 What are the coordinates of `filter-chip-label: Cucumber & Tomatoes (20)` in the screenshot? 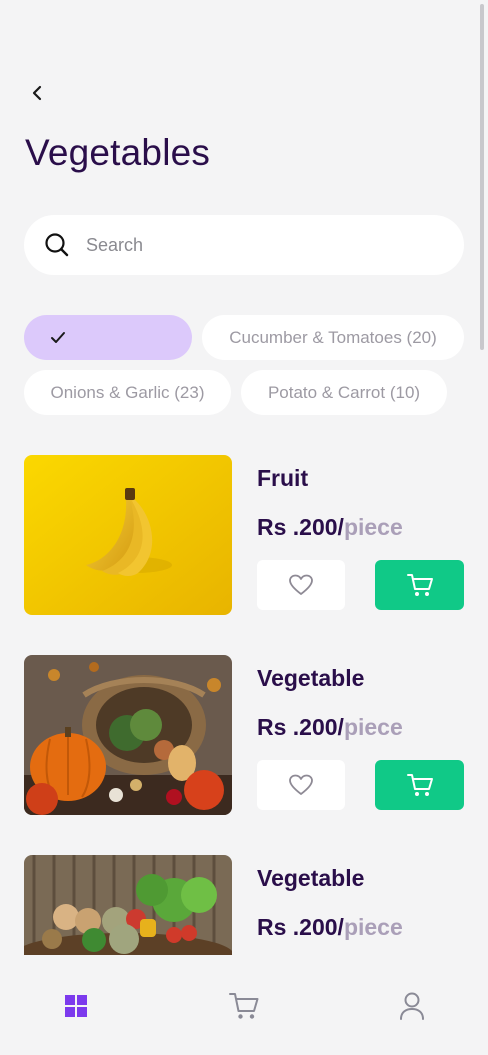 It's located at (333, 337).